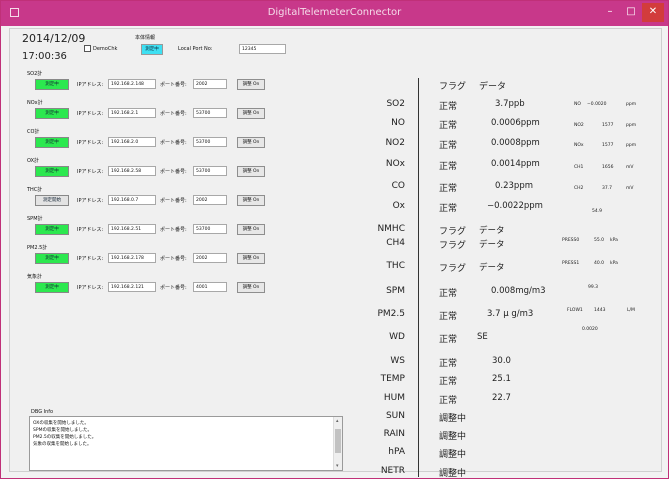 The height and width of the screenshot is (479, 669). What do you see at coordinates (61, 423) in the screenshot?
I see `dbg-line: OXの収集を開始しました。` at bounding box center [61, 423].